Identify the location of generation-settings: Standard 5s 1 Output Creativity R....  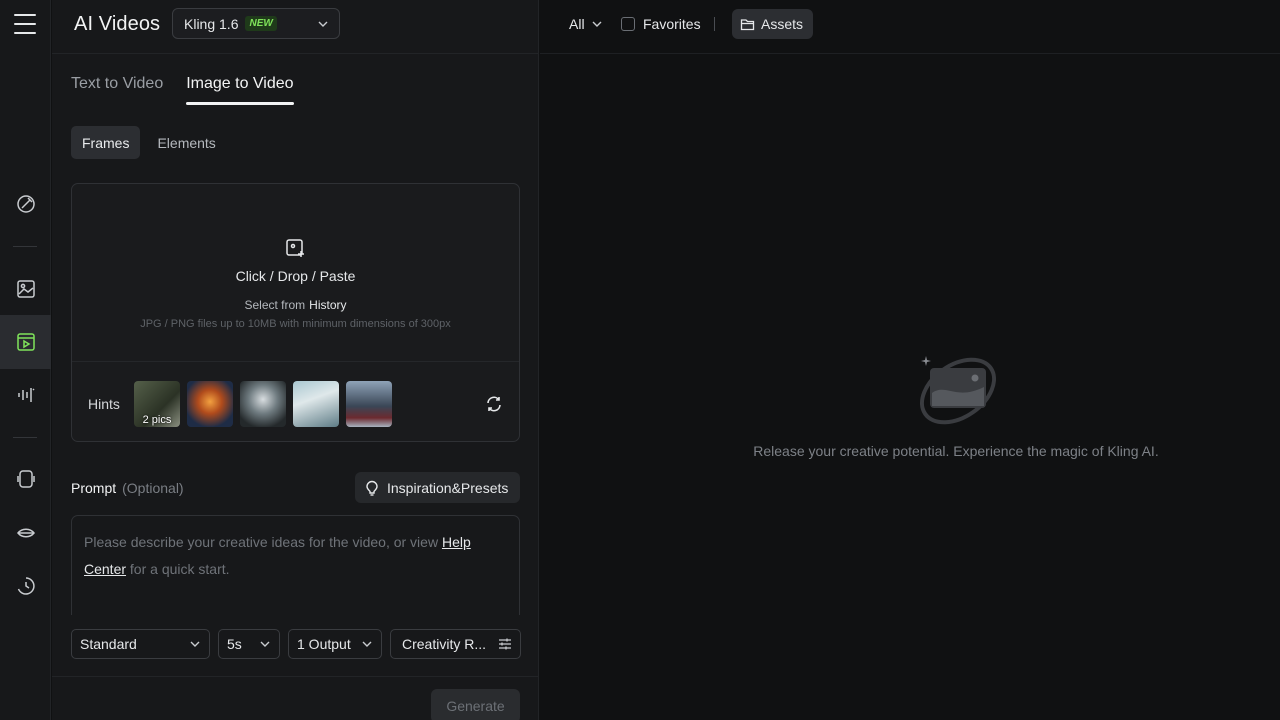
(296, 644).